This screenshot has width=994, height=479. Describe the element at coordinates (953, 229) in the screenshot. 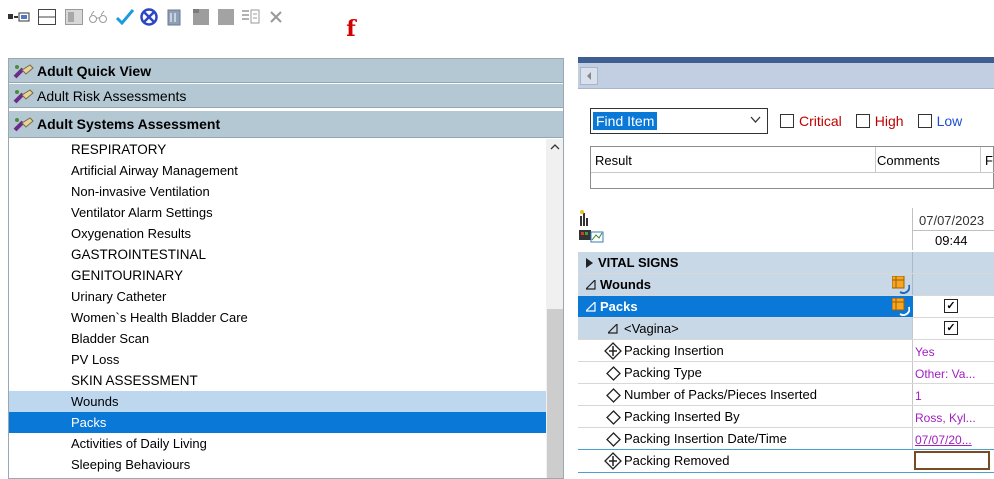

I see `column-date-header: 07/07/2023 09:44` at that location.